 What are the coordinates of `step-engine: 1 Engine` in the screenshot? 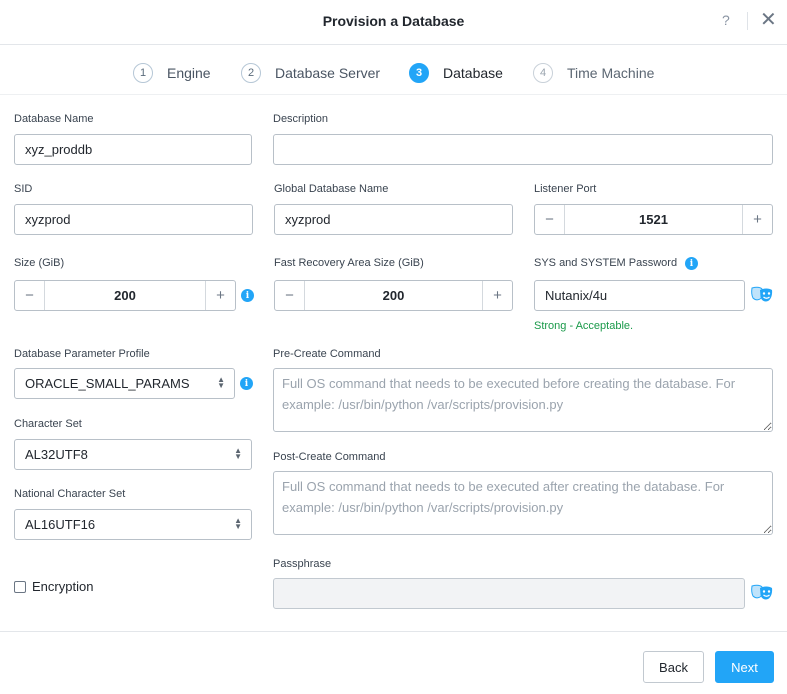 It's located at (172, 73).